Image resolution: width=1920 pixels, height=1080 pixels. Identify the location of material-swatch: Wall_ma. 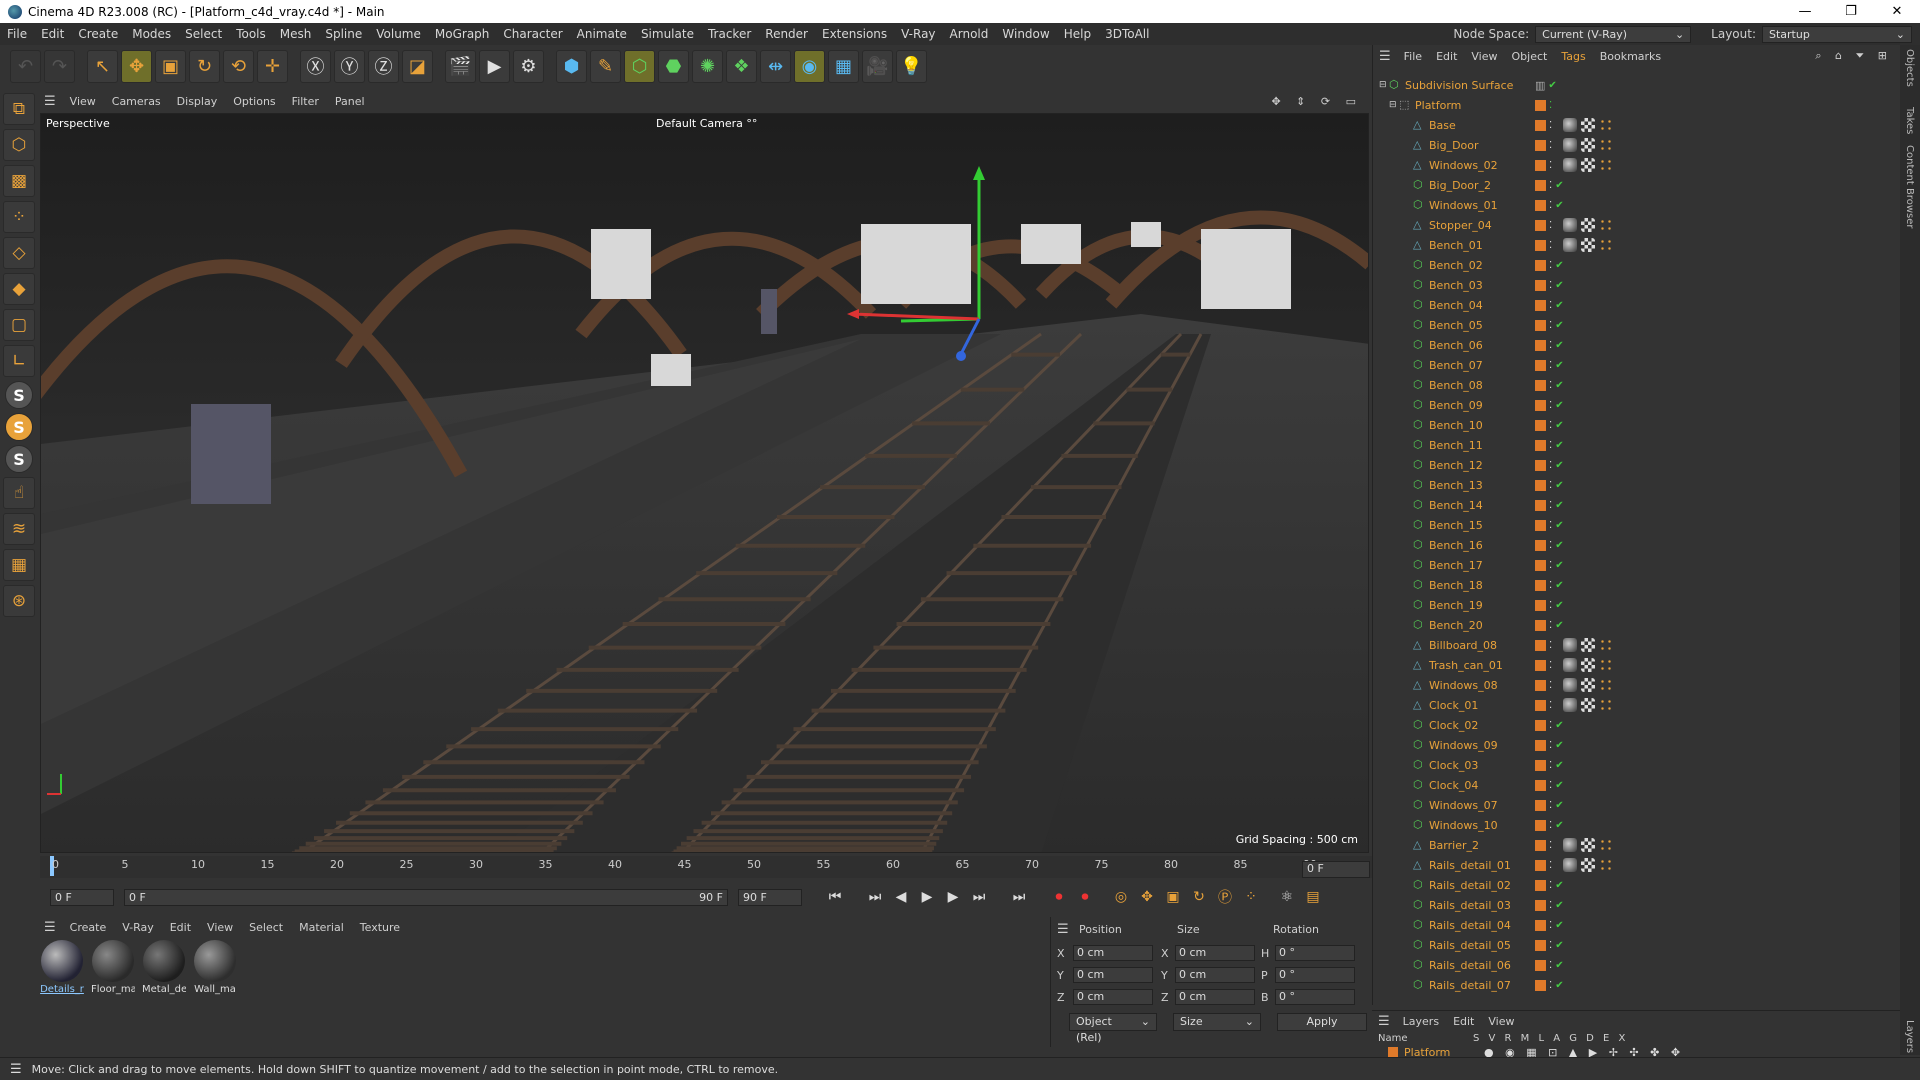
(215, 970).